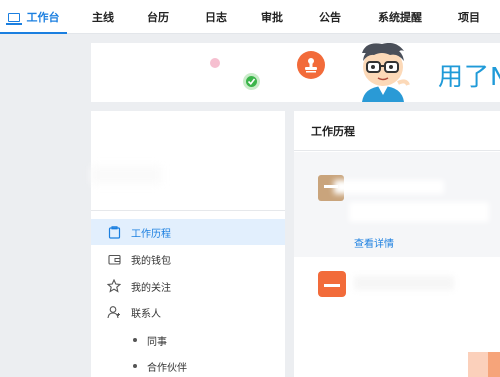  What do you see at coordinates (188, 312) in the screenshot?
I see `sidebar-item-contacts: 联系人` at bounding box center [188, 312].